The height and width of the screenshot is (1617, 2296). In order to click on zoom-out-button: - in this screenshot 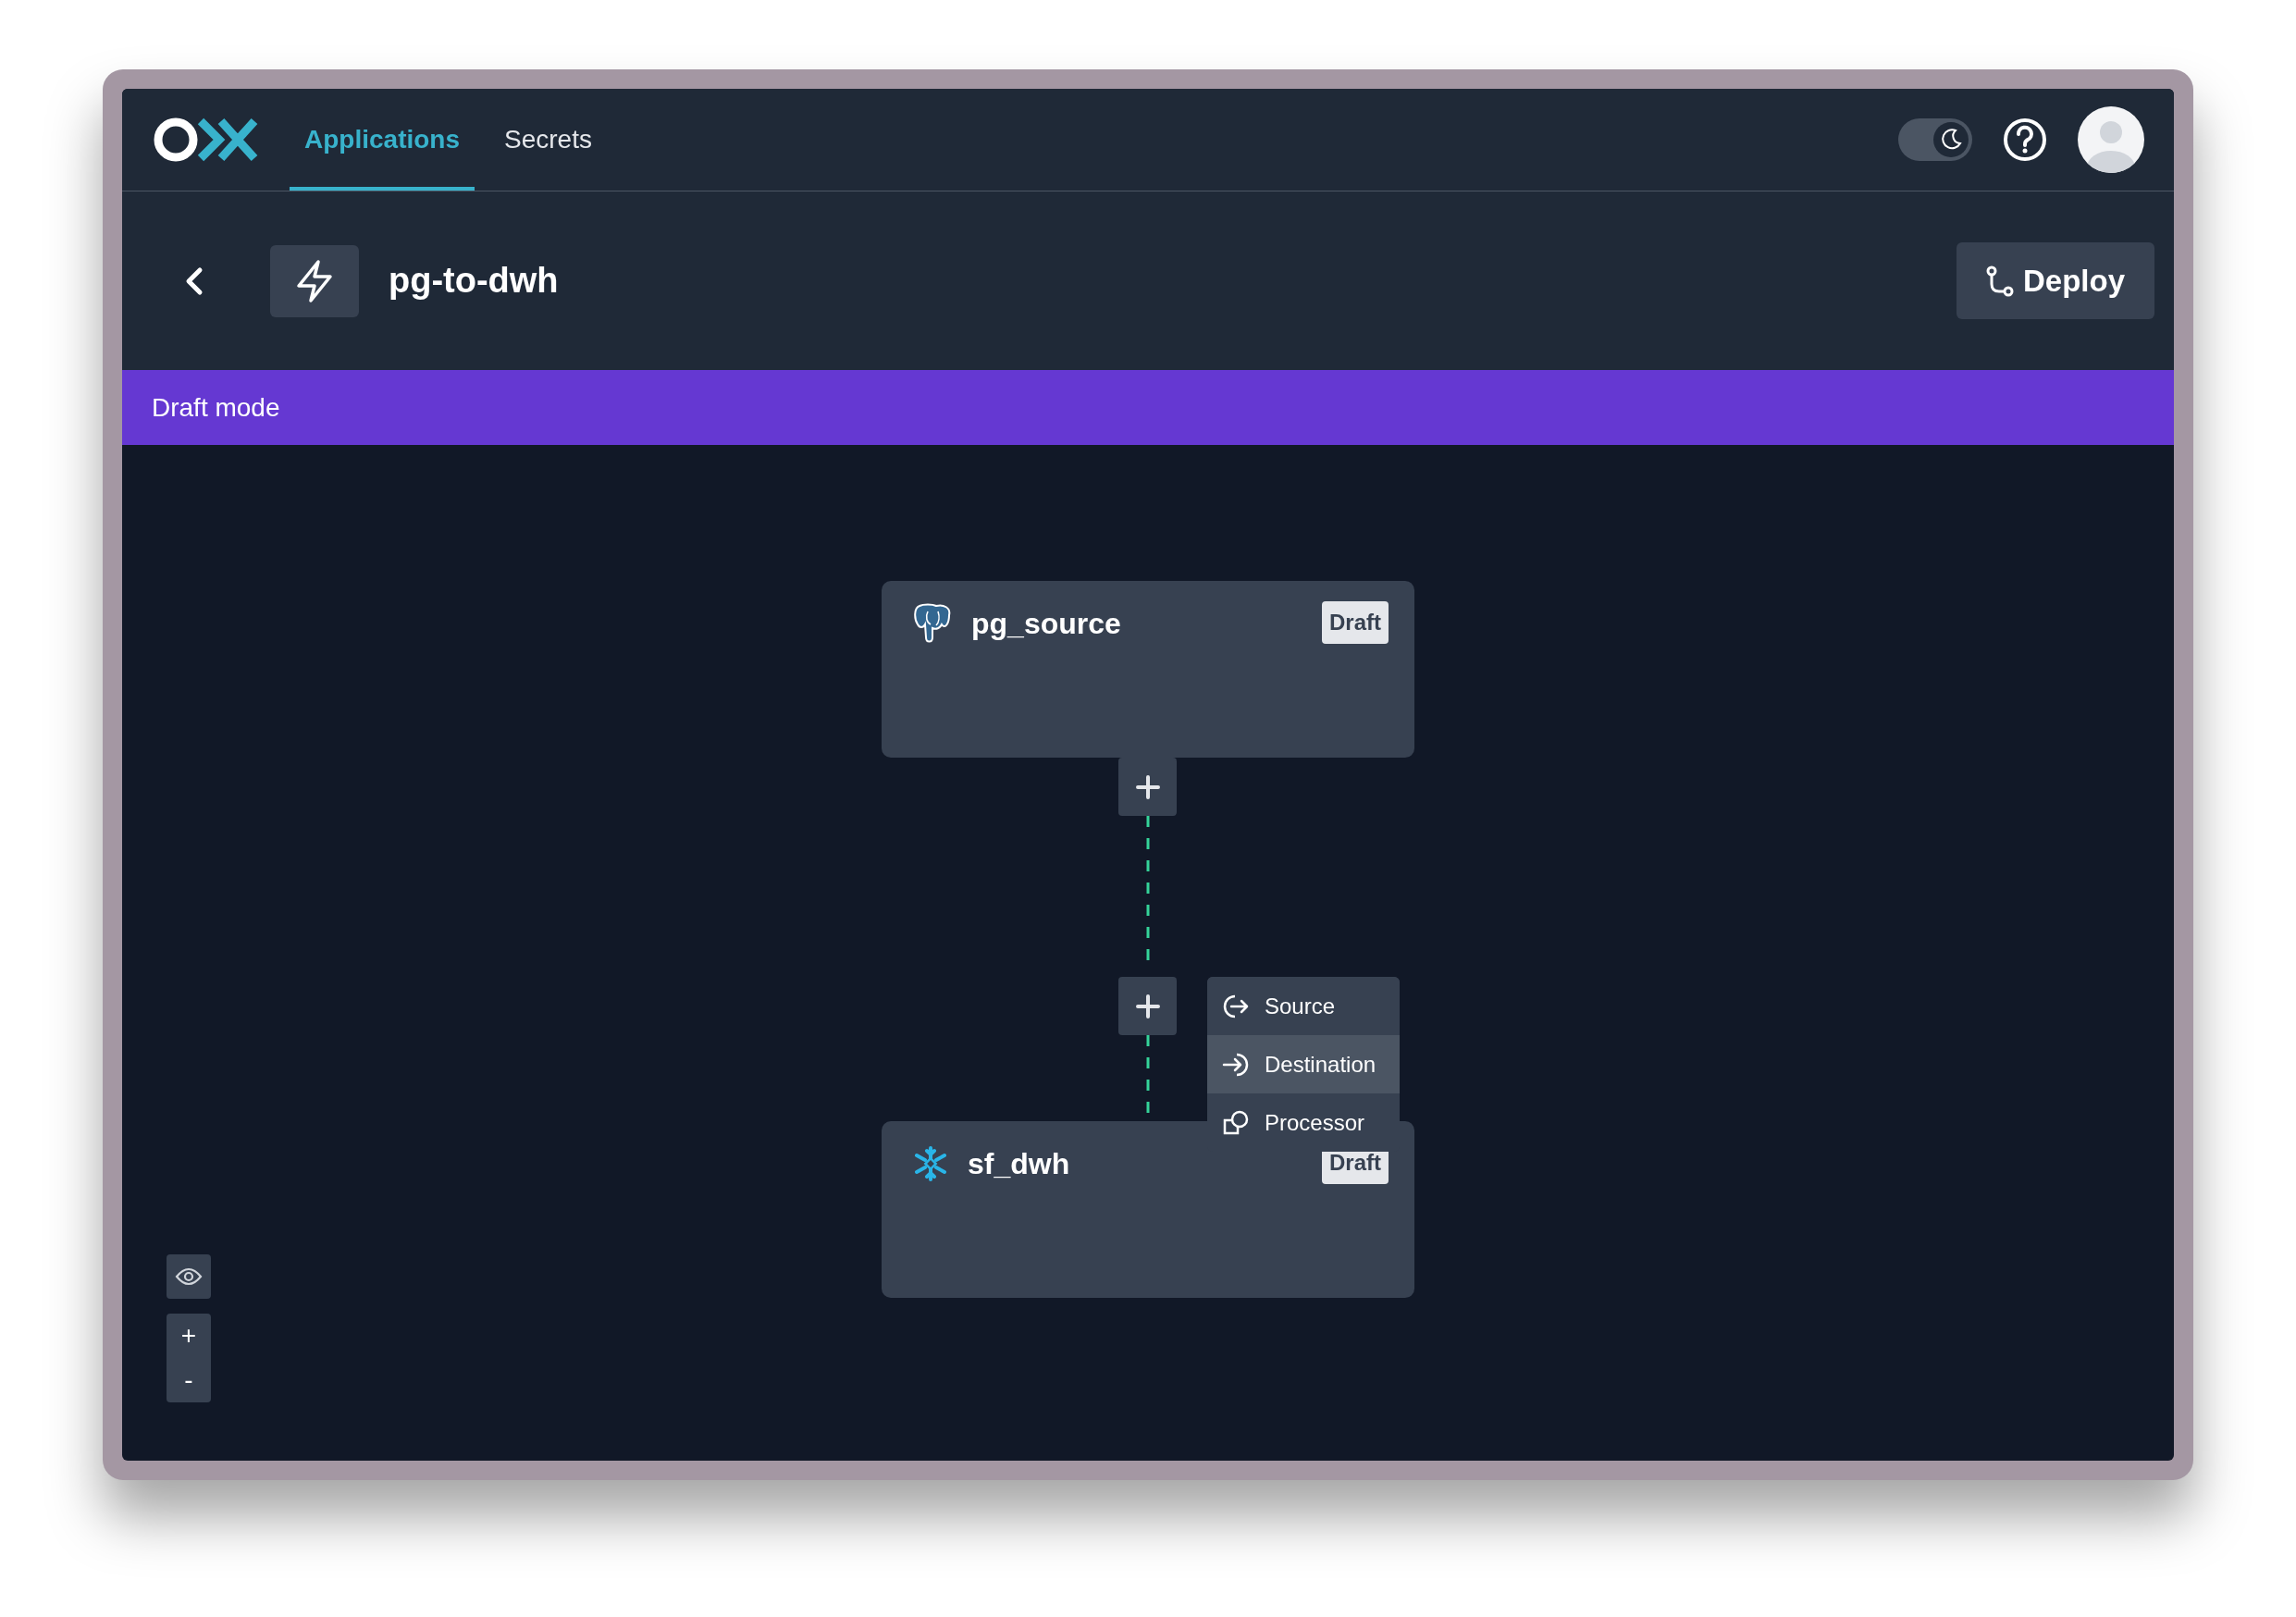, I will do `click(189, 1380)`.